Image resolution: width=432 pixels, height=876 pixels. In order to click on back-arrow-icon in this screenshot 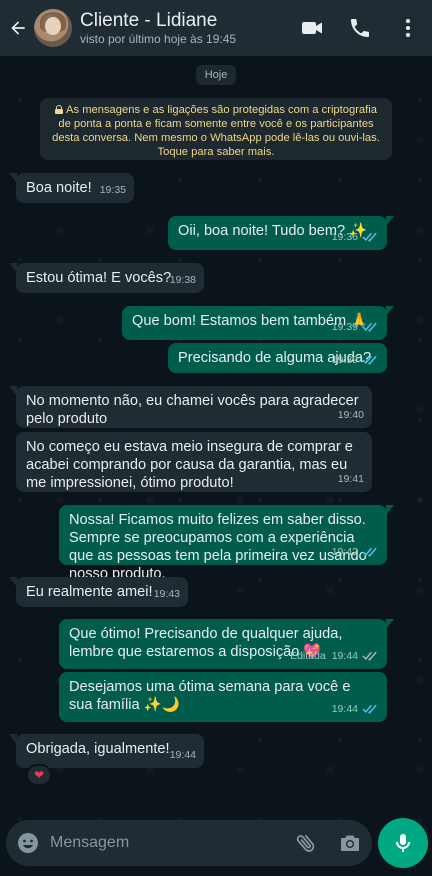, I will do `click(18, 28)`.